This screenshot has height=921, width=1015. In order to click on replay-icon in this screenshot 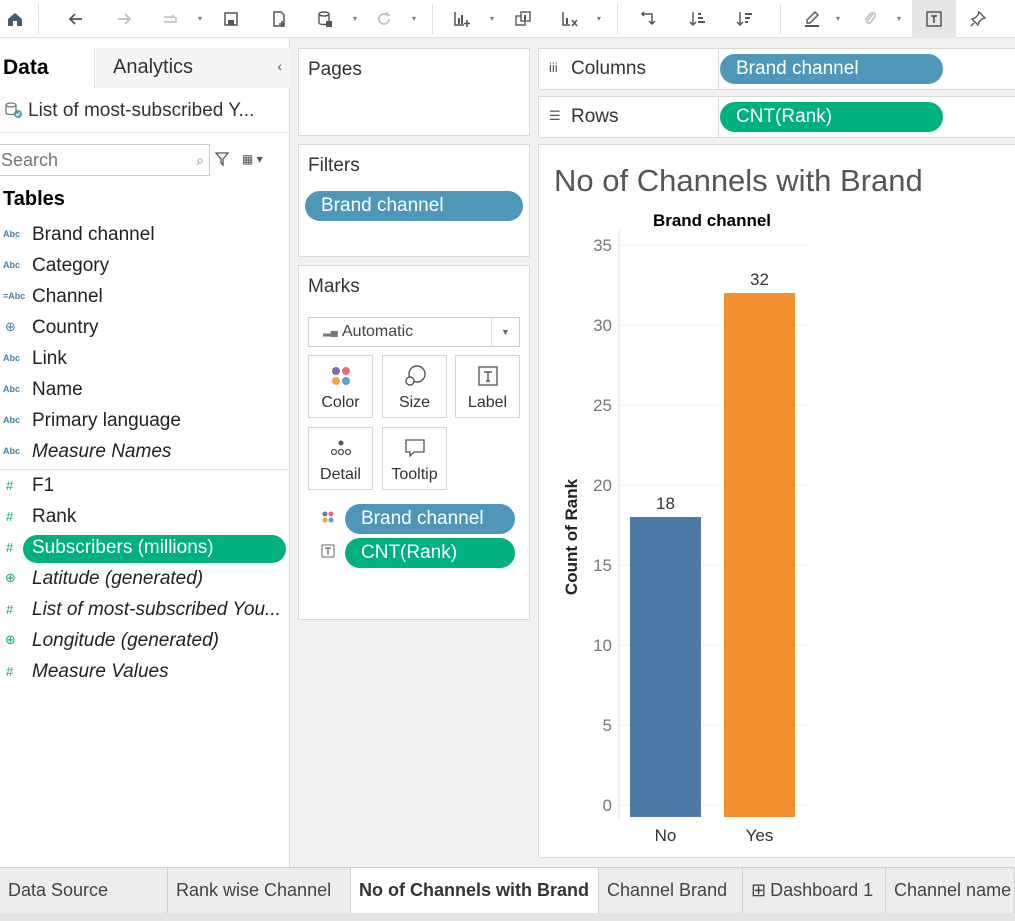, I will do `click(170, 19)`.